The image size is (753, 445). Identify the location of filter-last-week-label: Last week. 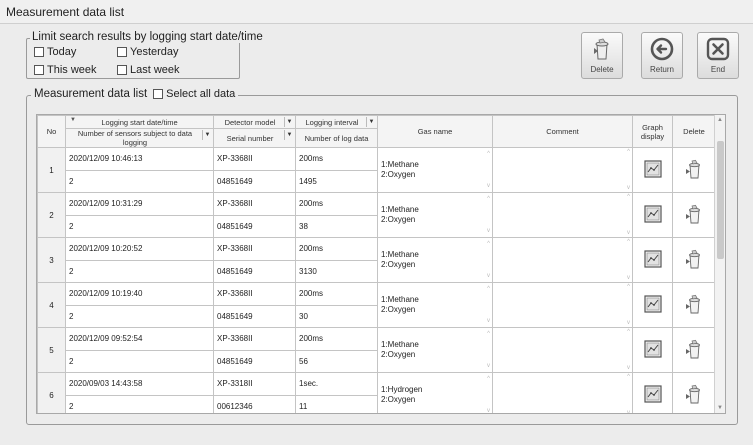
(155, 70).